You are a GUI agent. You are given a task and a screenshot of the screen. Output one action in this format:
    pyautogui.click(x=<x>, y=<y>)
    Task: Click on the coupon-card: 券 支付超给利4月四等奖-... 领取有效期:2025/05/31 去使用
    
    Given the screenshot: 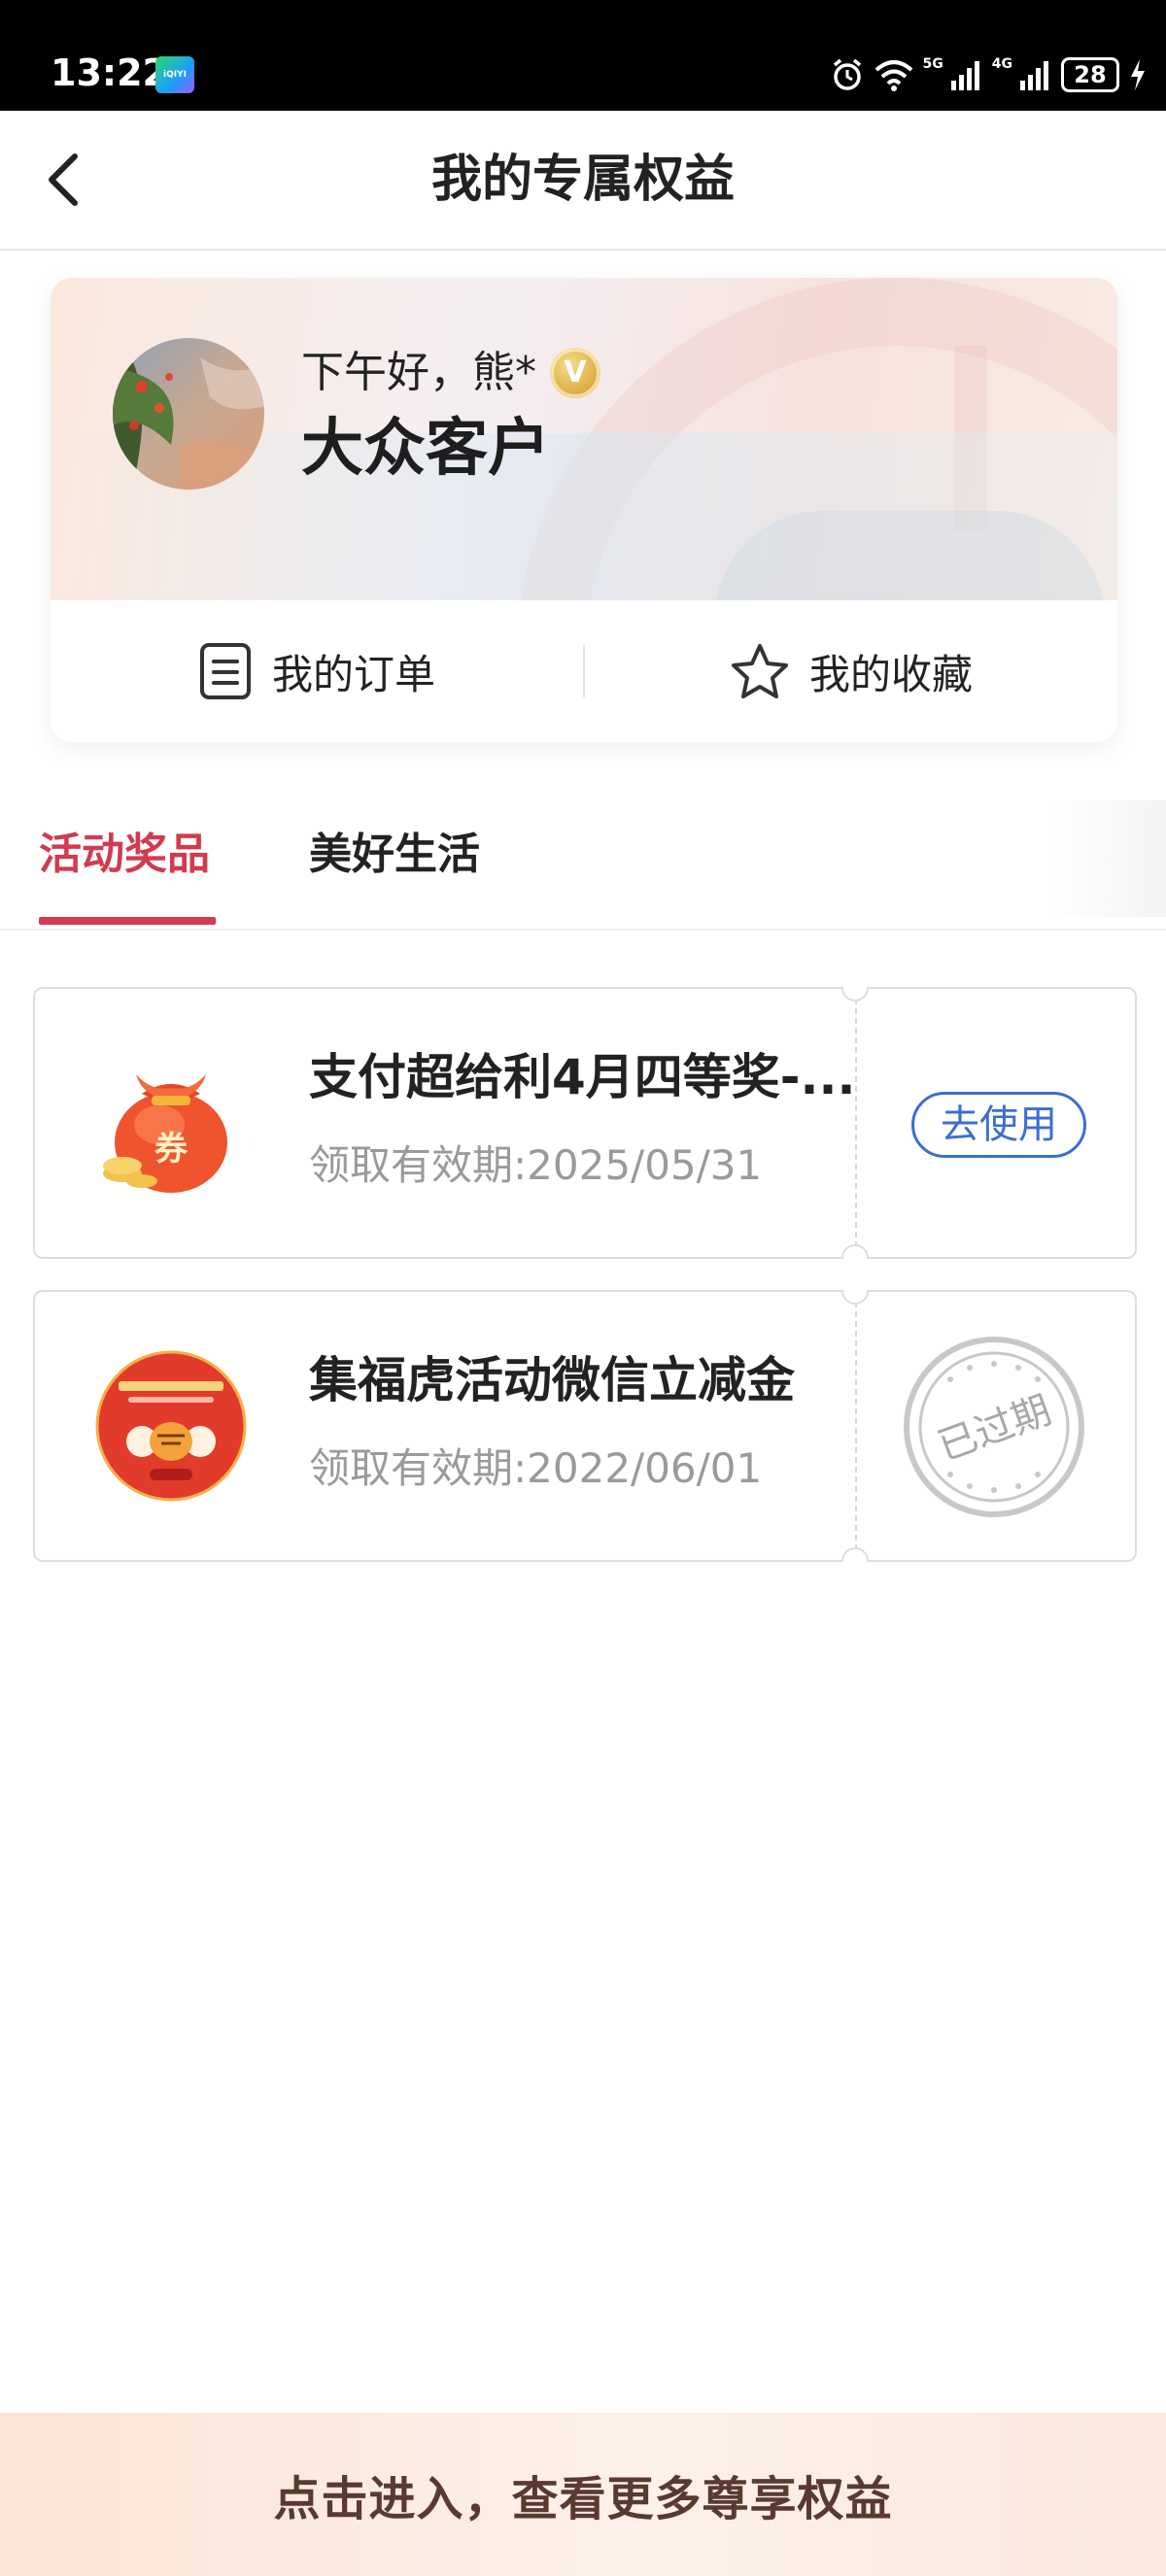 What is the action you would take?
    pyautogui.click(x=585, y=1123)
    